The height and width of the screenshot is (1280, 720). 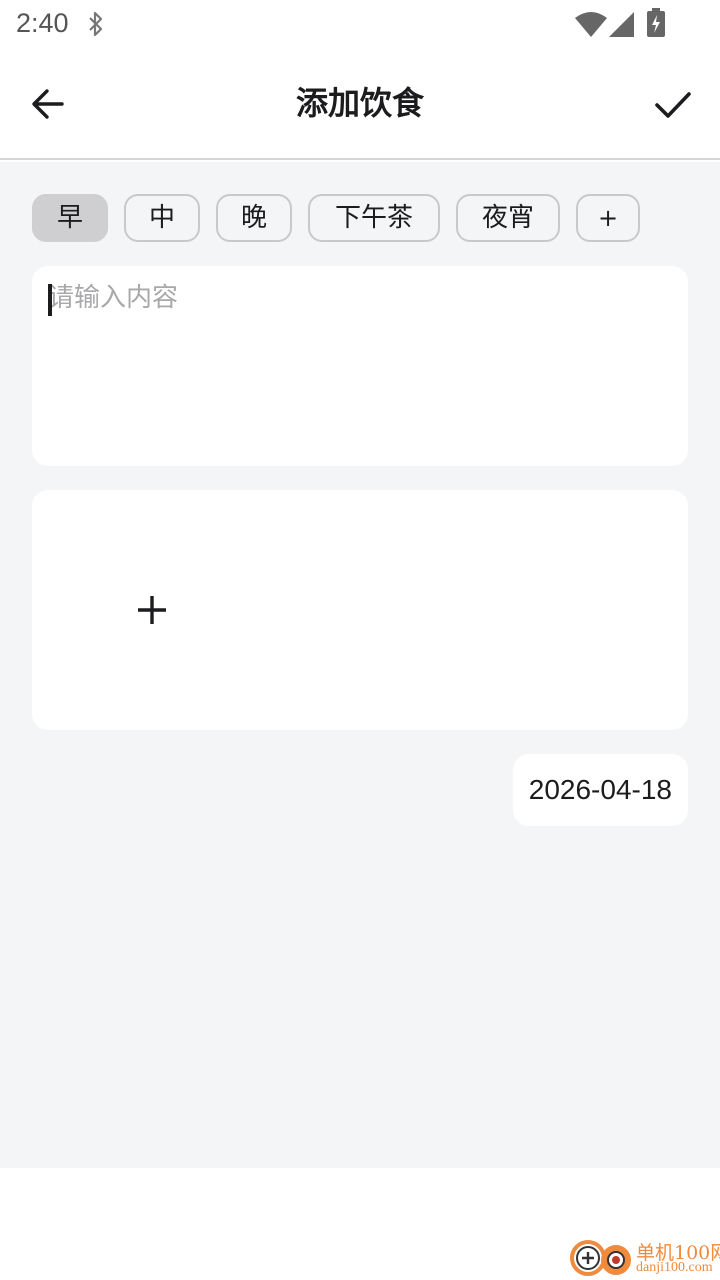 I want to click on meal-type-chips: 早 中 晚 下午茶 夜宵 +, so click(x=336, y=218).